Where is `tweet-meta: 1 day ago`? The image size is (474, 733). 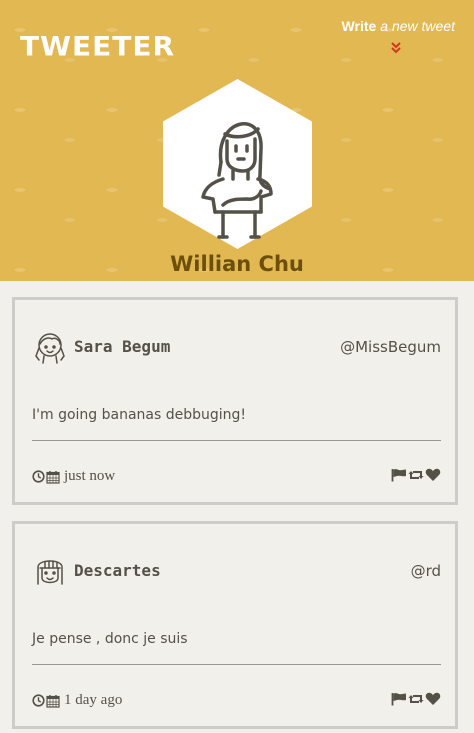
tweet-meta: 1 day ago is located at coordinates (77, 700).